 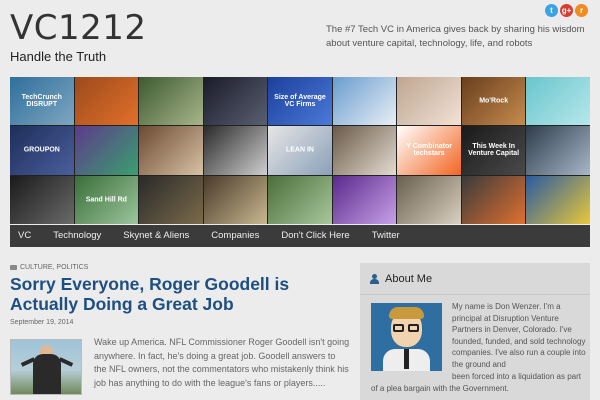 I want to click on mosaic-tile-bee-gees, so click(x=364, y=150).